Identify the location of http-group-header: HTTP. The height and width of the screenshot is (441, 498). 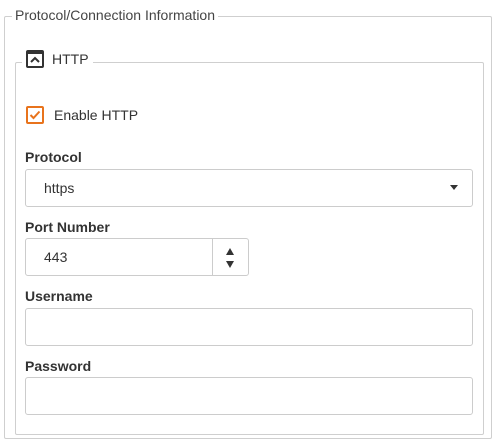
(57, 59).